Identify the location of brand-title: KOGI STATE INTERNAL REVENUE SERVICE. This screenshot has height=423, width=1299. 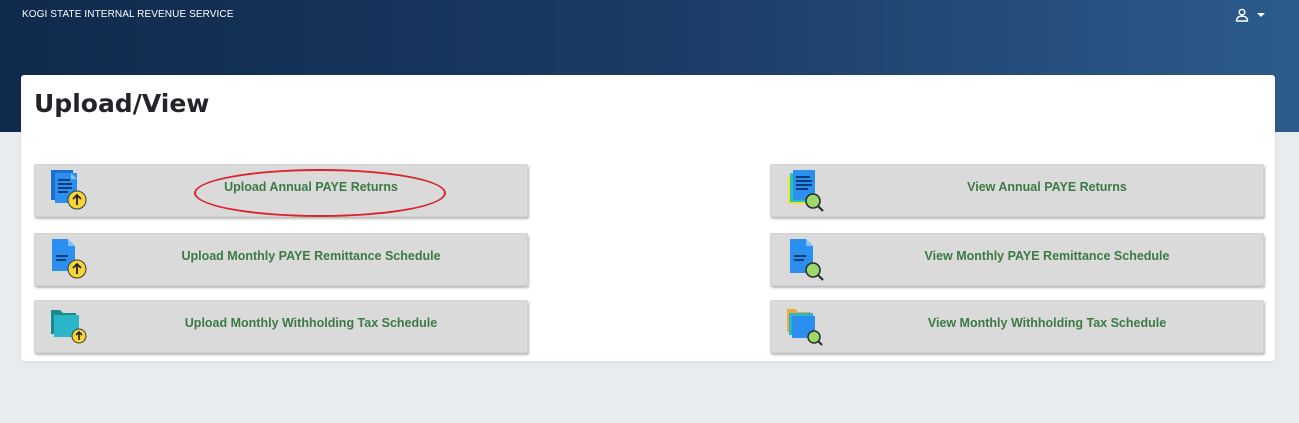
(128, 14).